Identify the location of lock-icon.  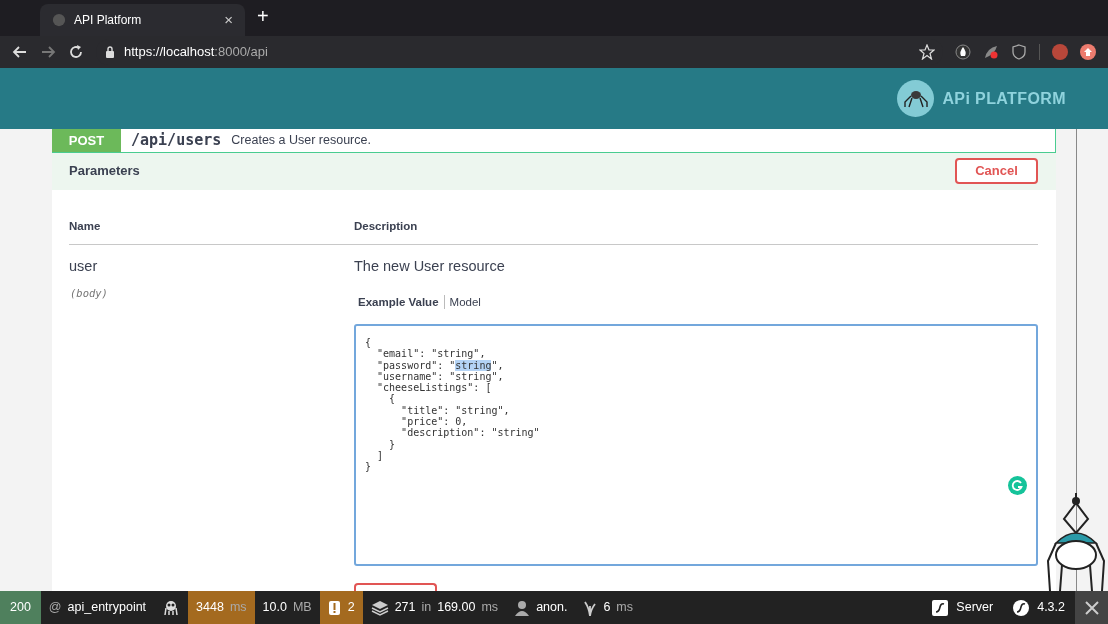
(110, 52).